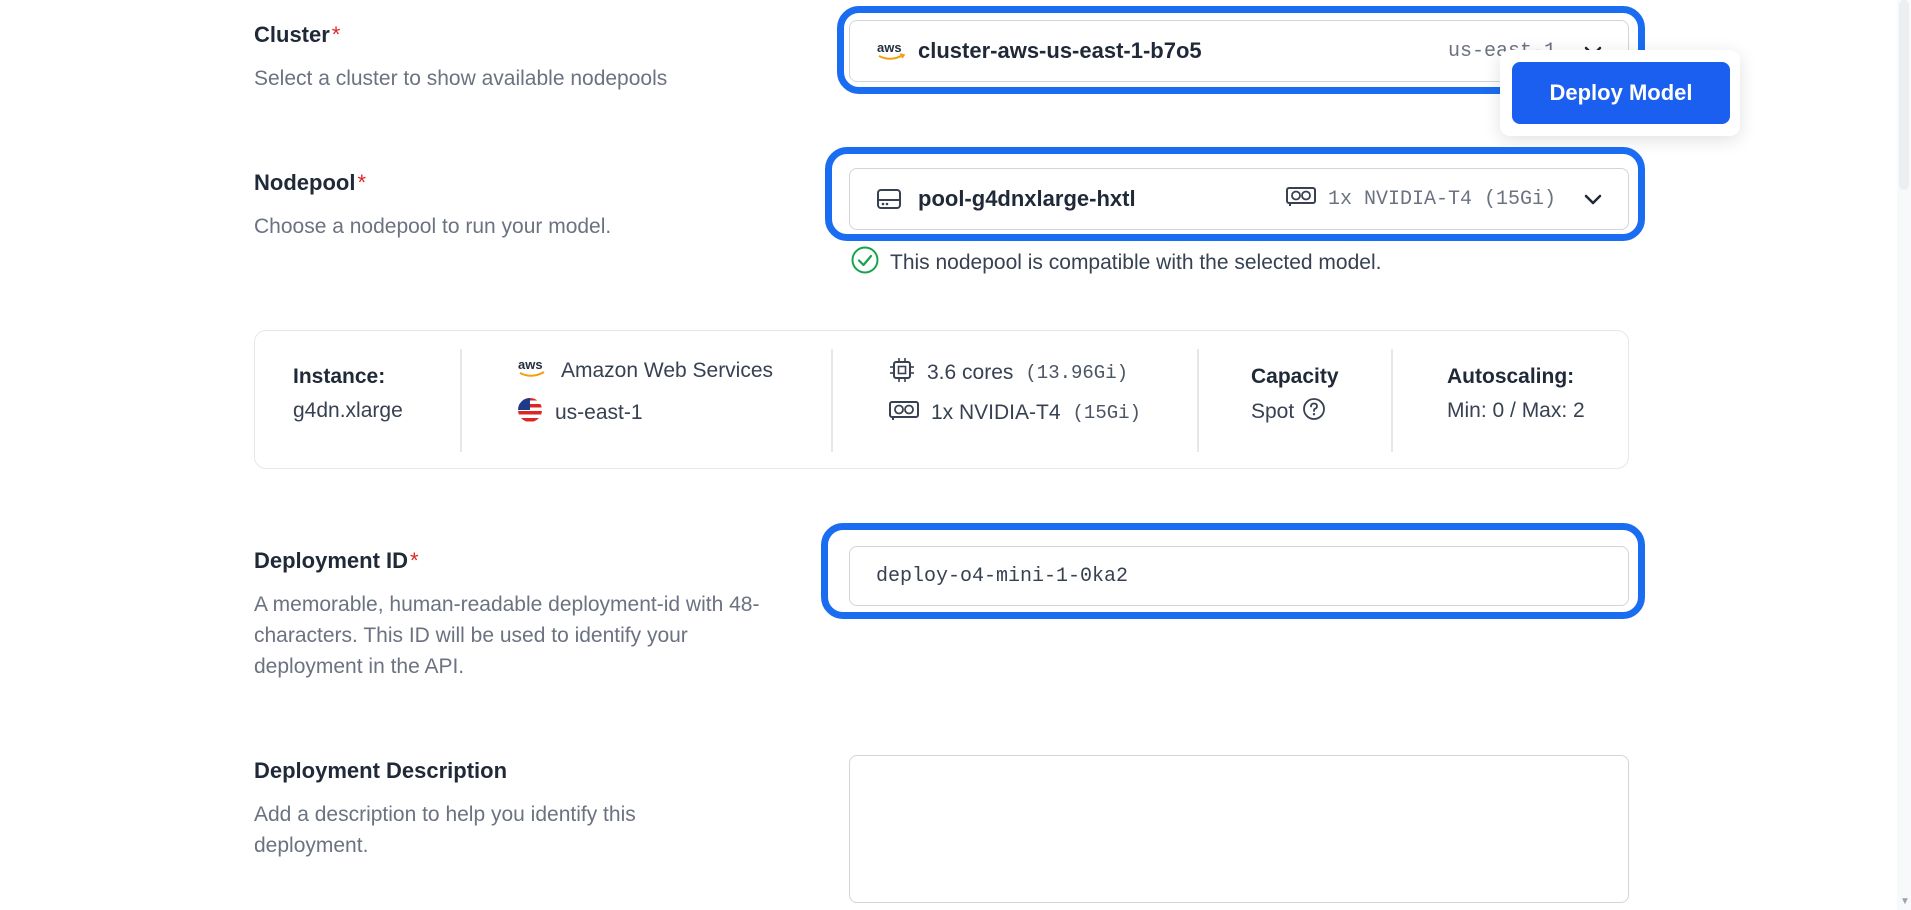 The image size is (1911, 910). I want to click on help-icon, so click(1314, 412).